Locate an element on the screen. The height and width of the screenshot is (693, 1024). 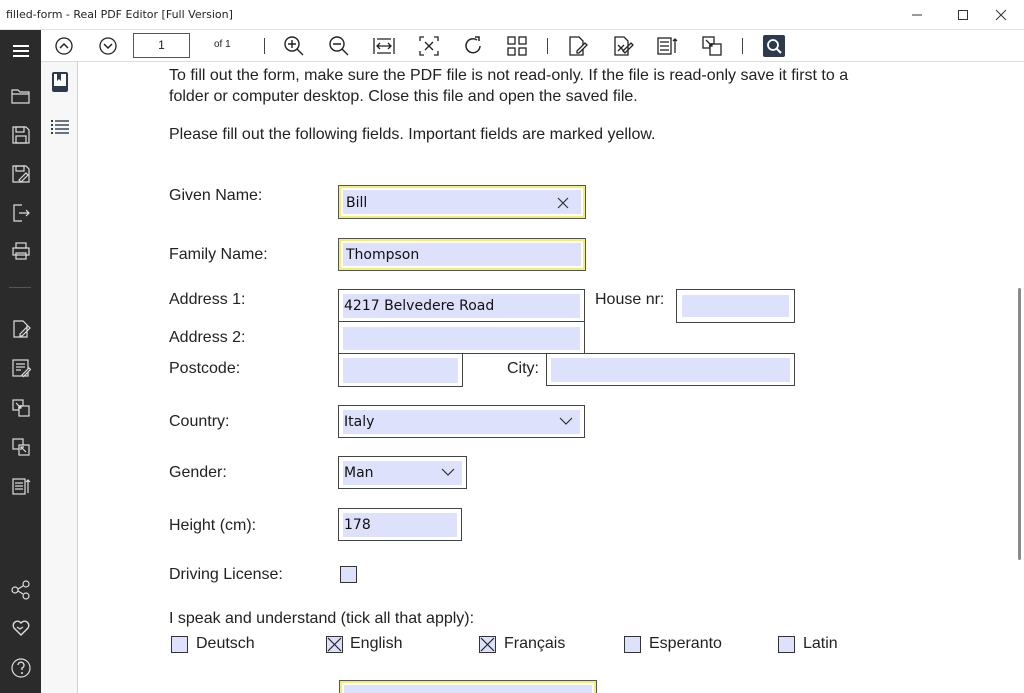
help-button is located at coordinates (20, 668).